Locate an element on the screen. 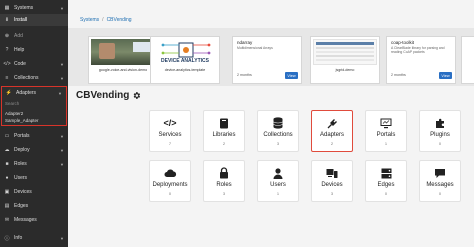 This screenshot has height=247, width=474. adapters-search-input: Search is located at coordinates (12, 103).